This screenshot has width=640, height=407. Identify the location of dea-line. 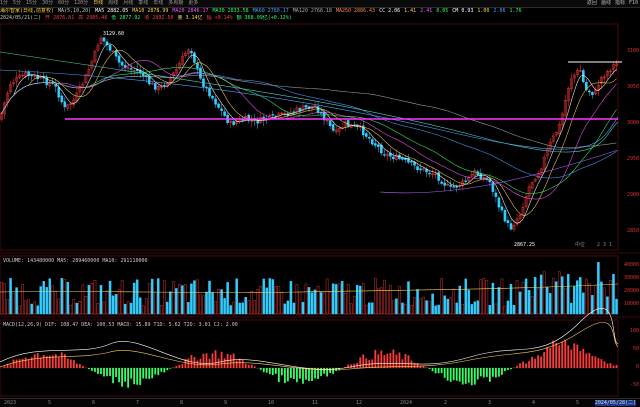
(309, 346).